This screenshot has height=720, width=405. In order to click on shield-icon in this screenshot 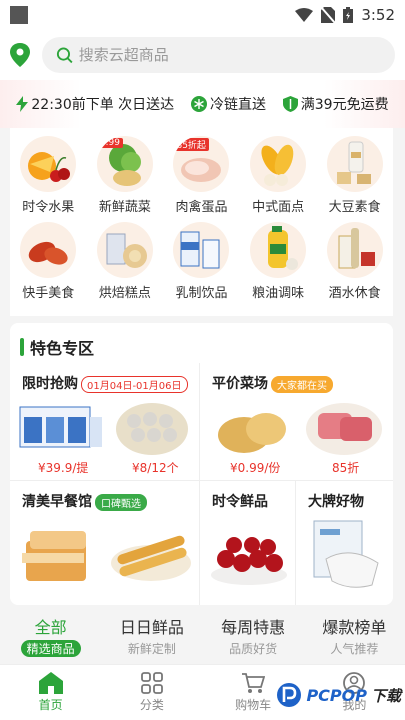, I will do `click(290, 104)`.